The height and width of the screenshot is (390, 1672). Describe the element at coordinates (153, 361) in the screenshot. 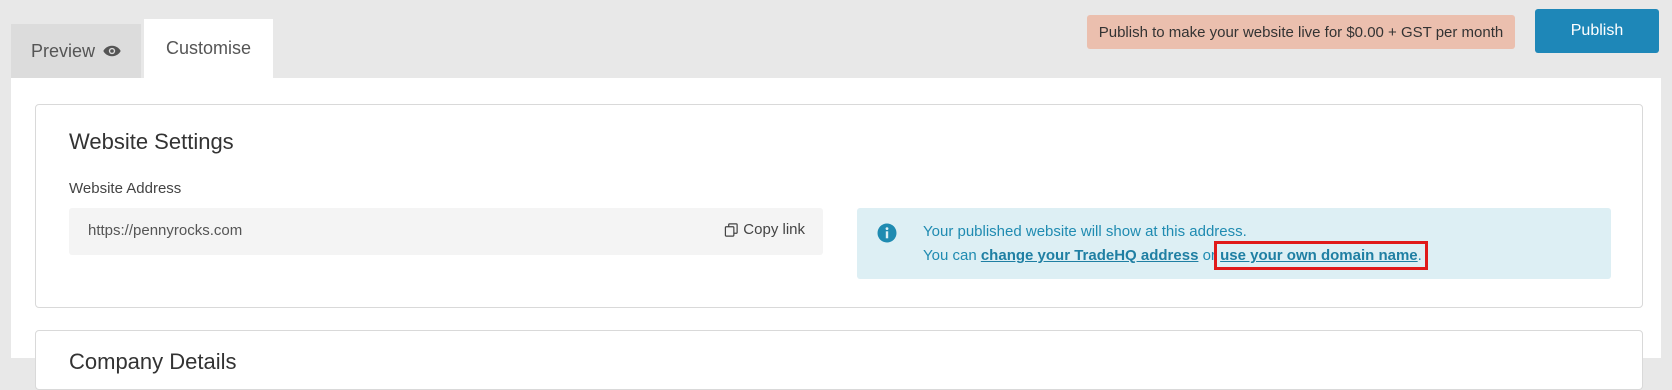

I see `company-details-title: Company Details` at that location.